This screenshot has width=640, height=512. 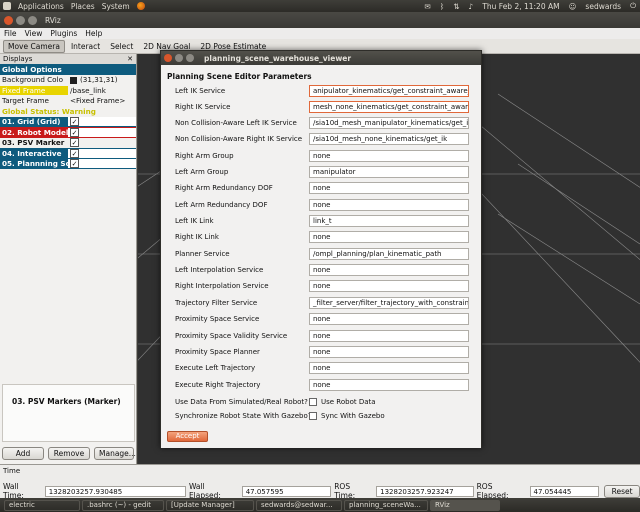 I want to click on wall-time-field: 1328203257.930485, so click(x=115, y=491).